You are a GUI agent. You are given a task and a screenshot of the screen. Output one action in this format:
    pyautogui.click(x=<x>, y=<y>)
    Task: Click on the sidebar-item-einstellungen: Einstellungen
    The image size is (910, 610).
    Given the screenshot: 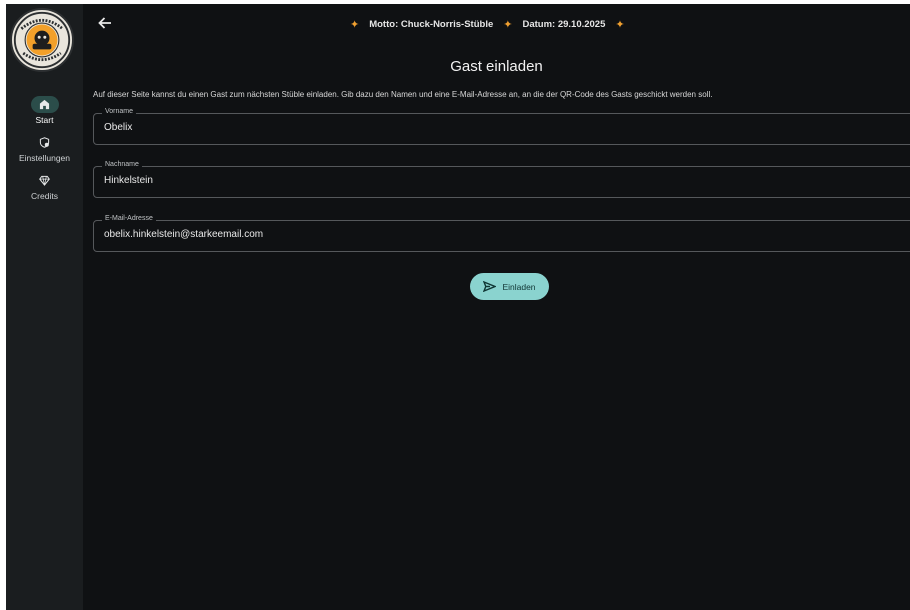 What is the action you would take?
    pyautogui.click(x=44, y=148)
    